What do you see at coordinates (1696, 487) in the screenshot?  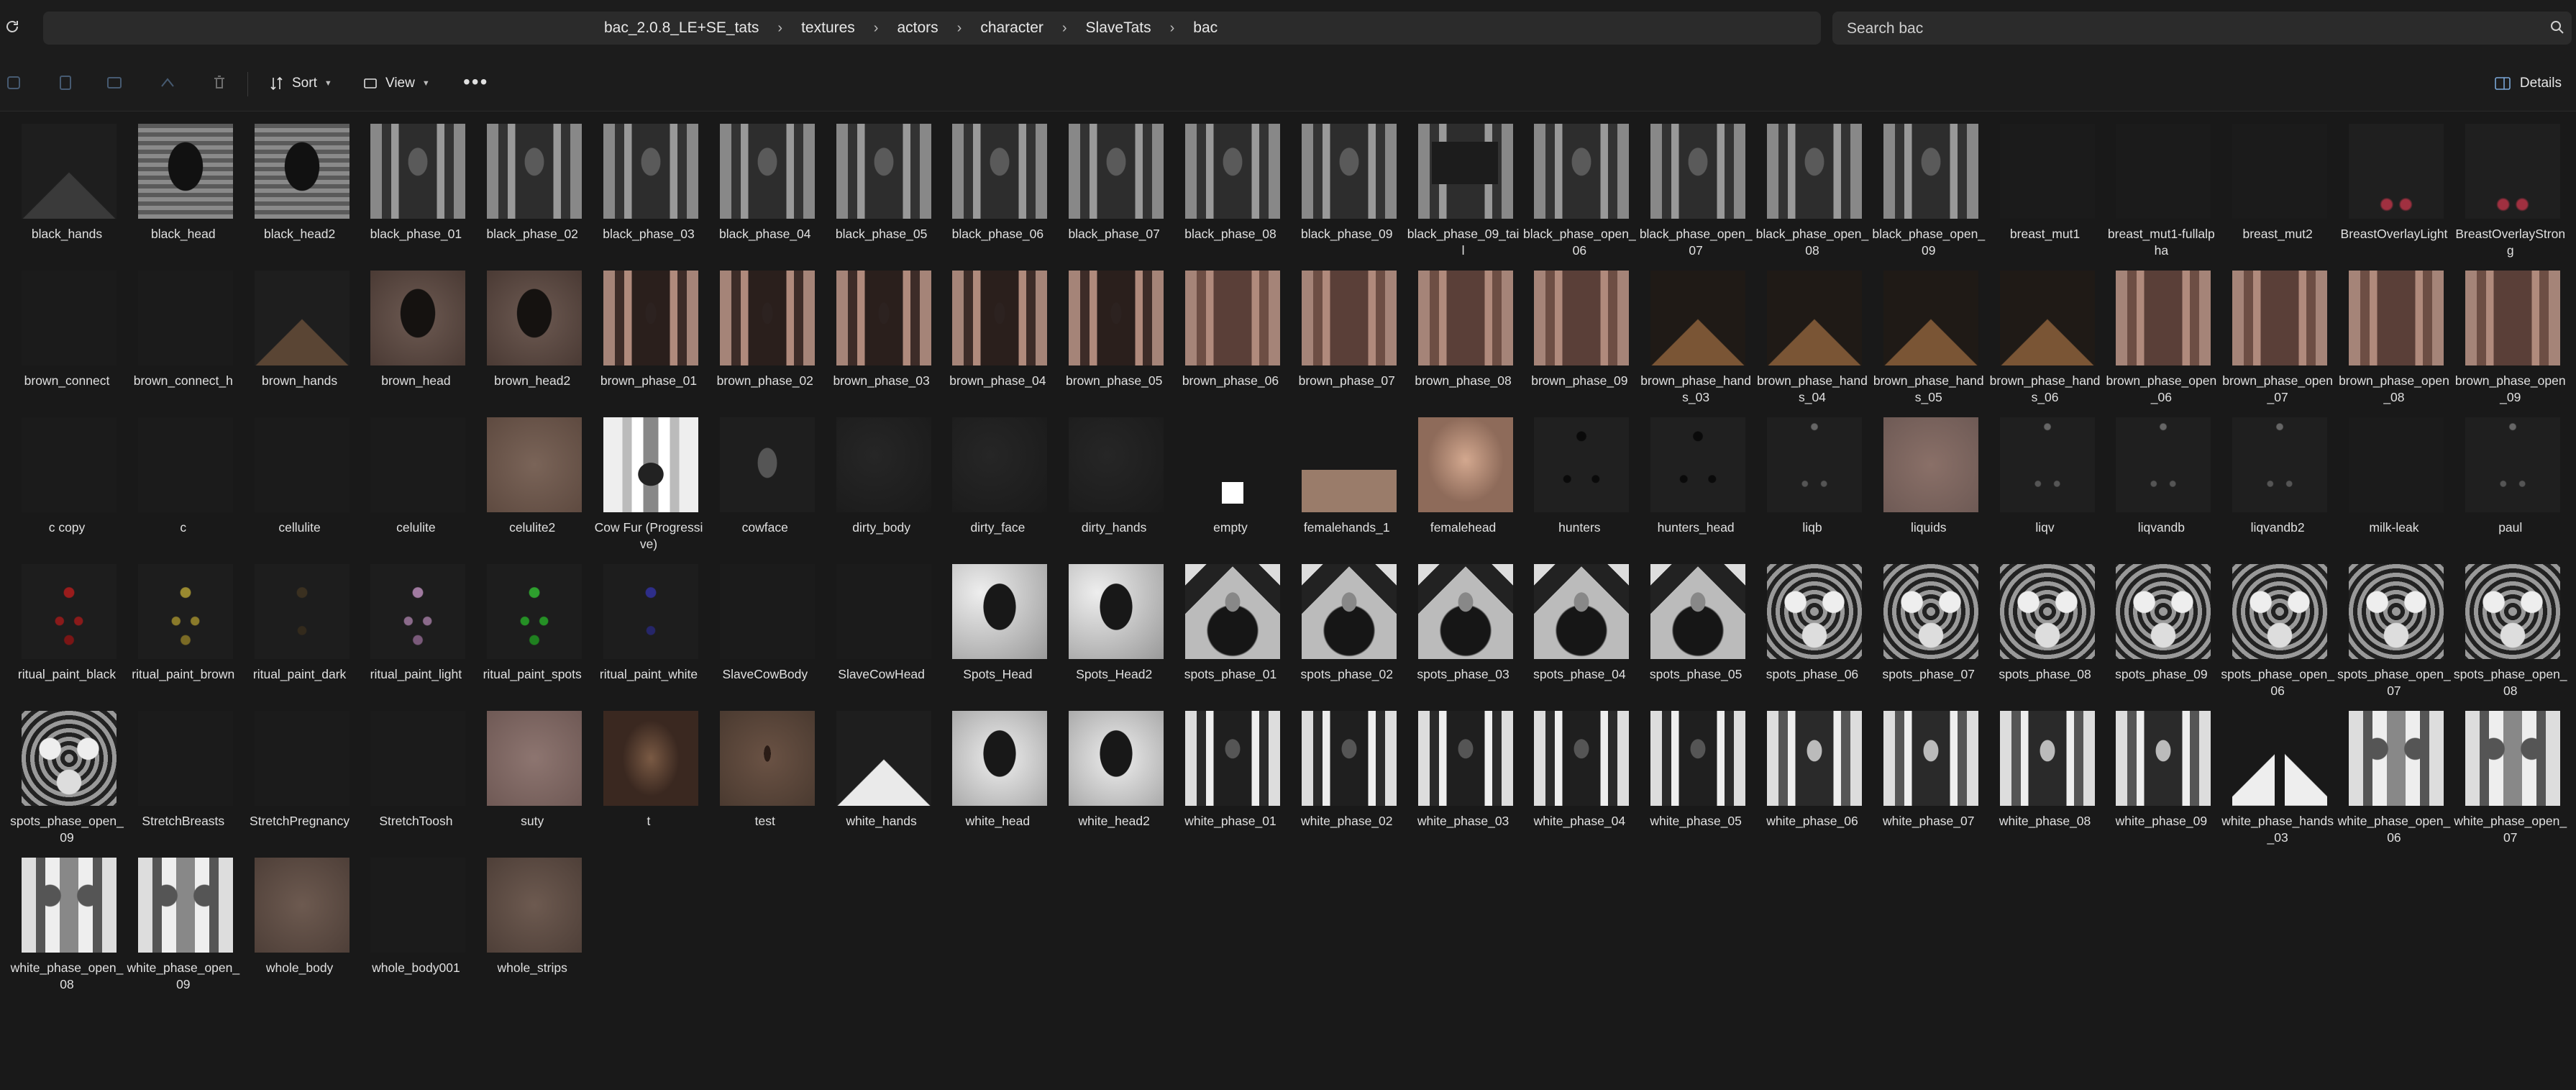 I see `file-item: hunters_head` at bounding box center [1696, 487].